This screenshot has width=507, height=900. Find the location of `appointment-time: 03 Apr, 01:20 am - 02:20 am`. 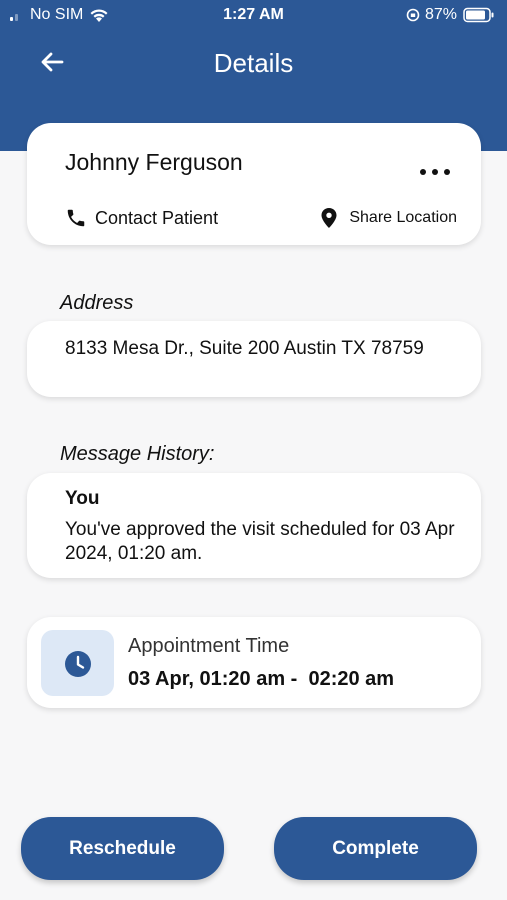

appointment-time: 03 Apr, 01:20 am - 02:20 am is located at coordinates (261, 679).